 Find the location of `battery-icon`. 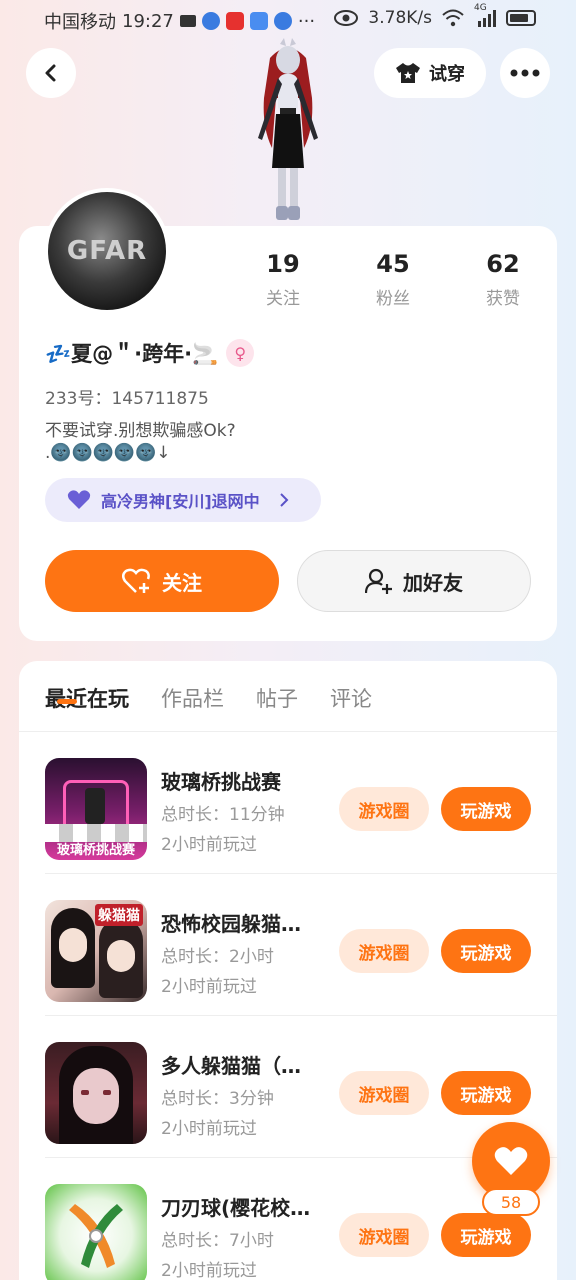

battery-icon is located at coordinates (521, 18).